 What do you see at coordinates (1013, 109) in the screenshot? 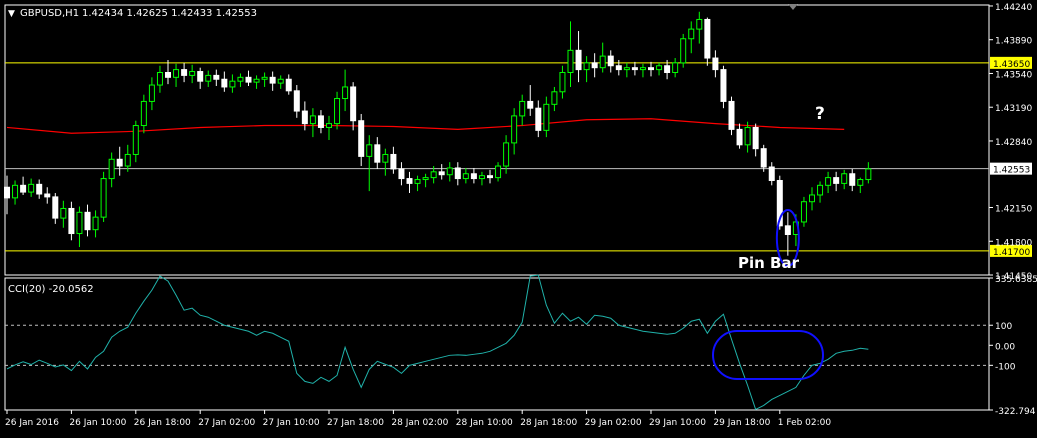
I see `price-axis-label: 1.43190` at bounding box center [1013, 109].